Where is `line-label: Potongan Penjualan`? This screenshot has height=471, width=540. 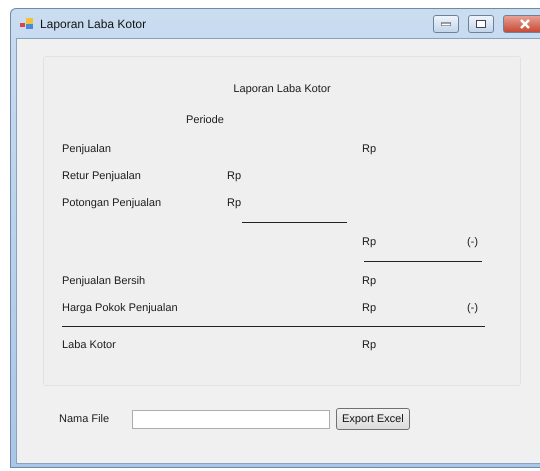 line-label: Potongan Penjualan is located at coordinates (112, 202).